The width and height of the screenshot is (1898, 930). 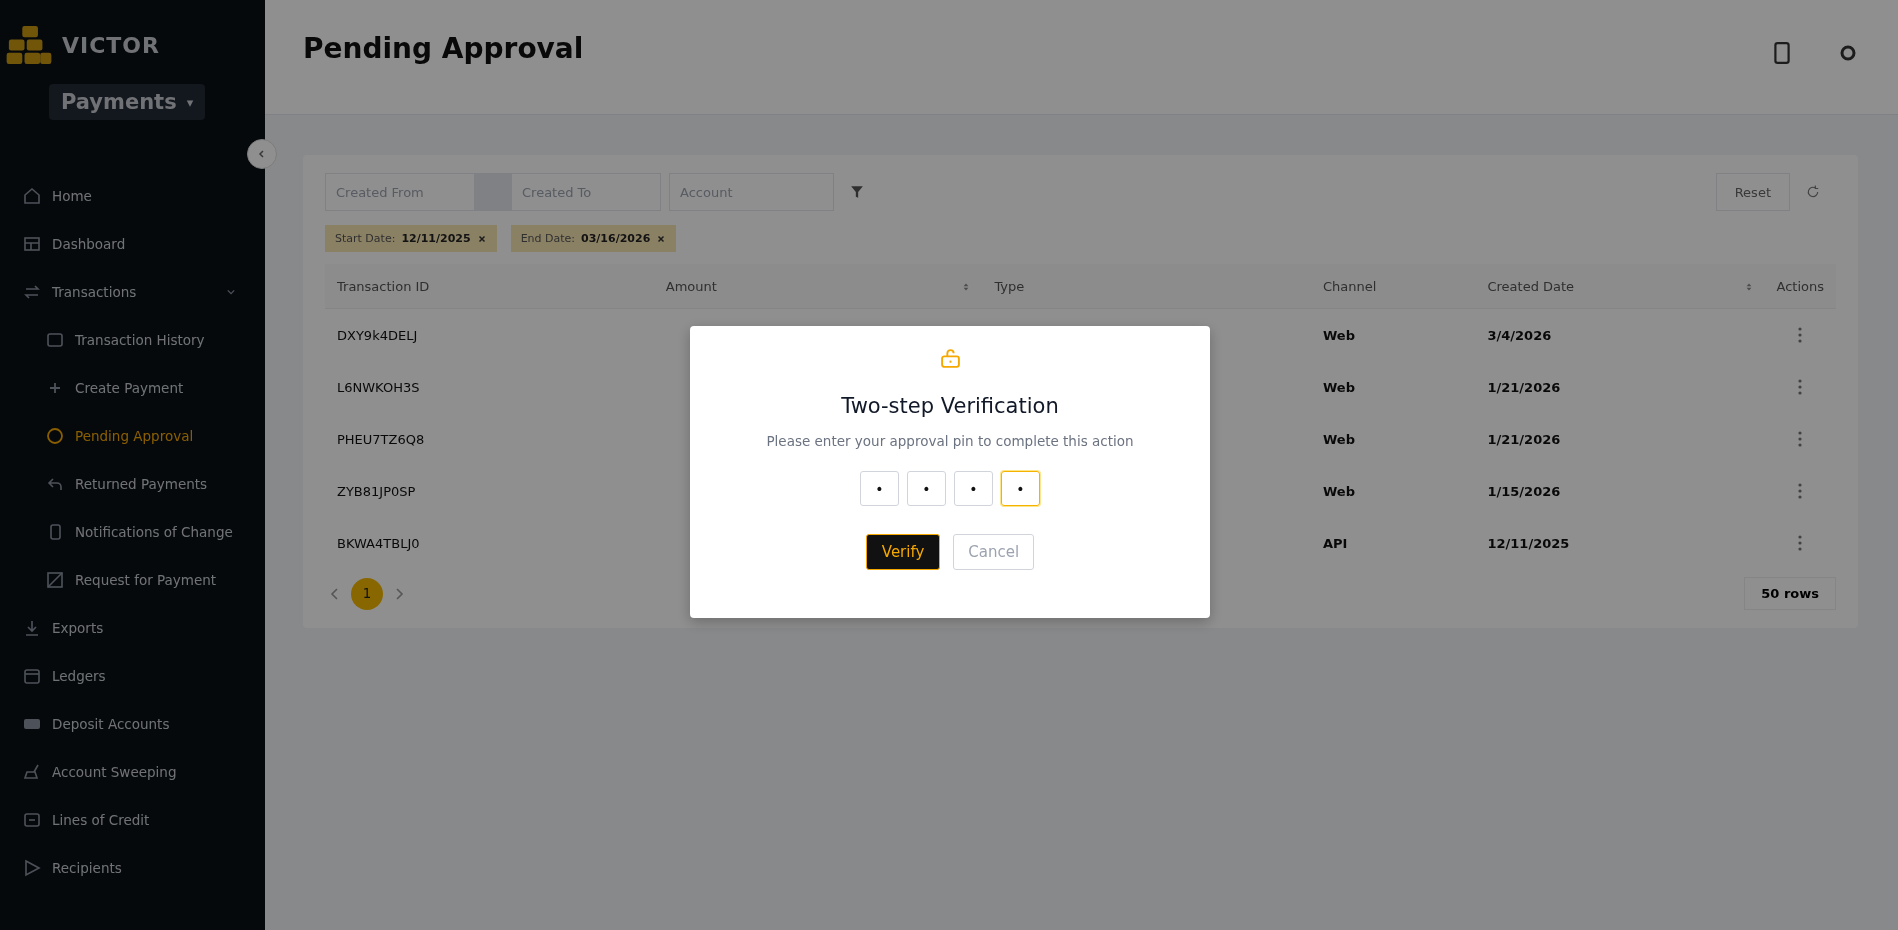 What do you see at coordinates (443, 48) in the screenshot?
I see `page-title: Pending Approval` at bounding box center [443, 48].